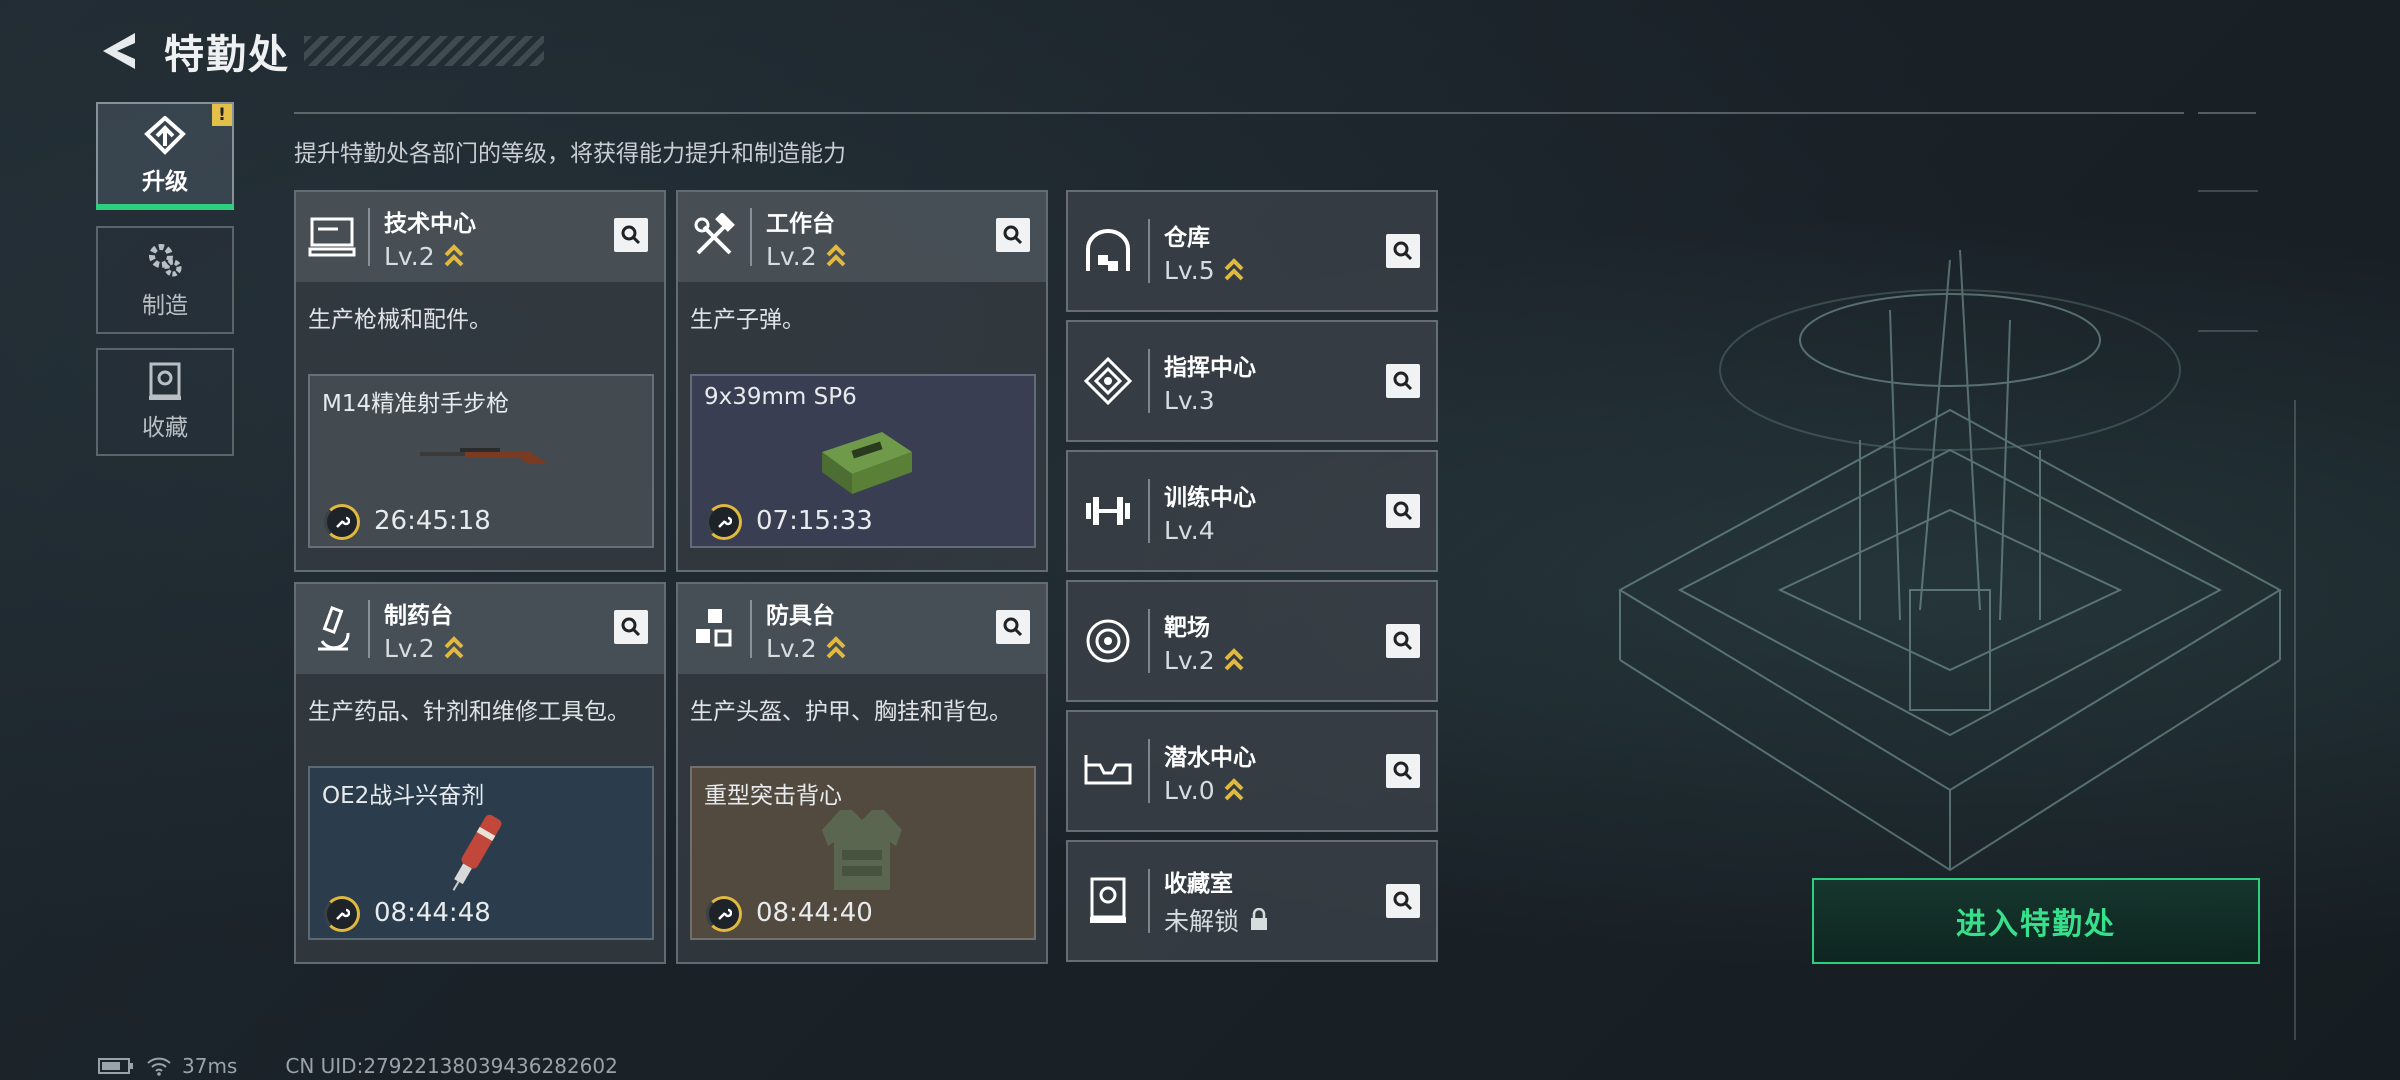 This screenshot has width=2400, height=1080. Describe the element at coordinates (481, 853) in the screenshot. I see `production-slot: OE2战斗兴奋剂 08:44:48` at that location.